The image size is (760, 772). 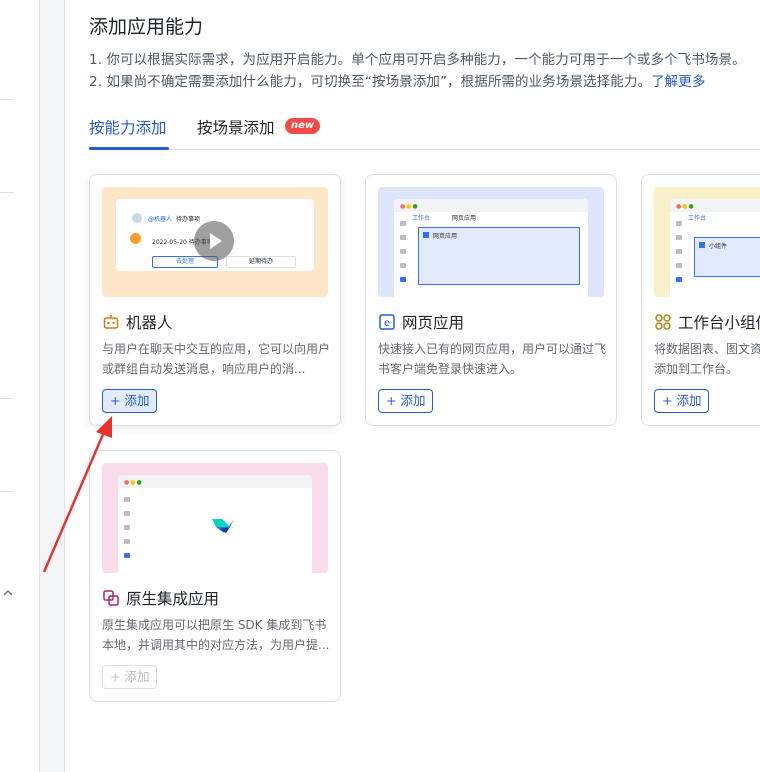 I want to click on web-app-icon: e, so click(x=387, y=322).